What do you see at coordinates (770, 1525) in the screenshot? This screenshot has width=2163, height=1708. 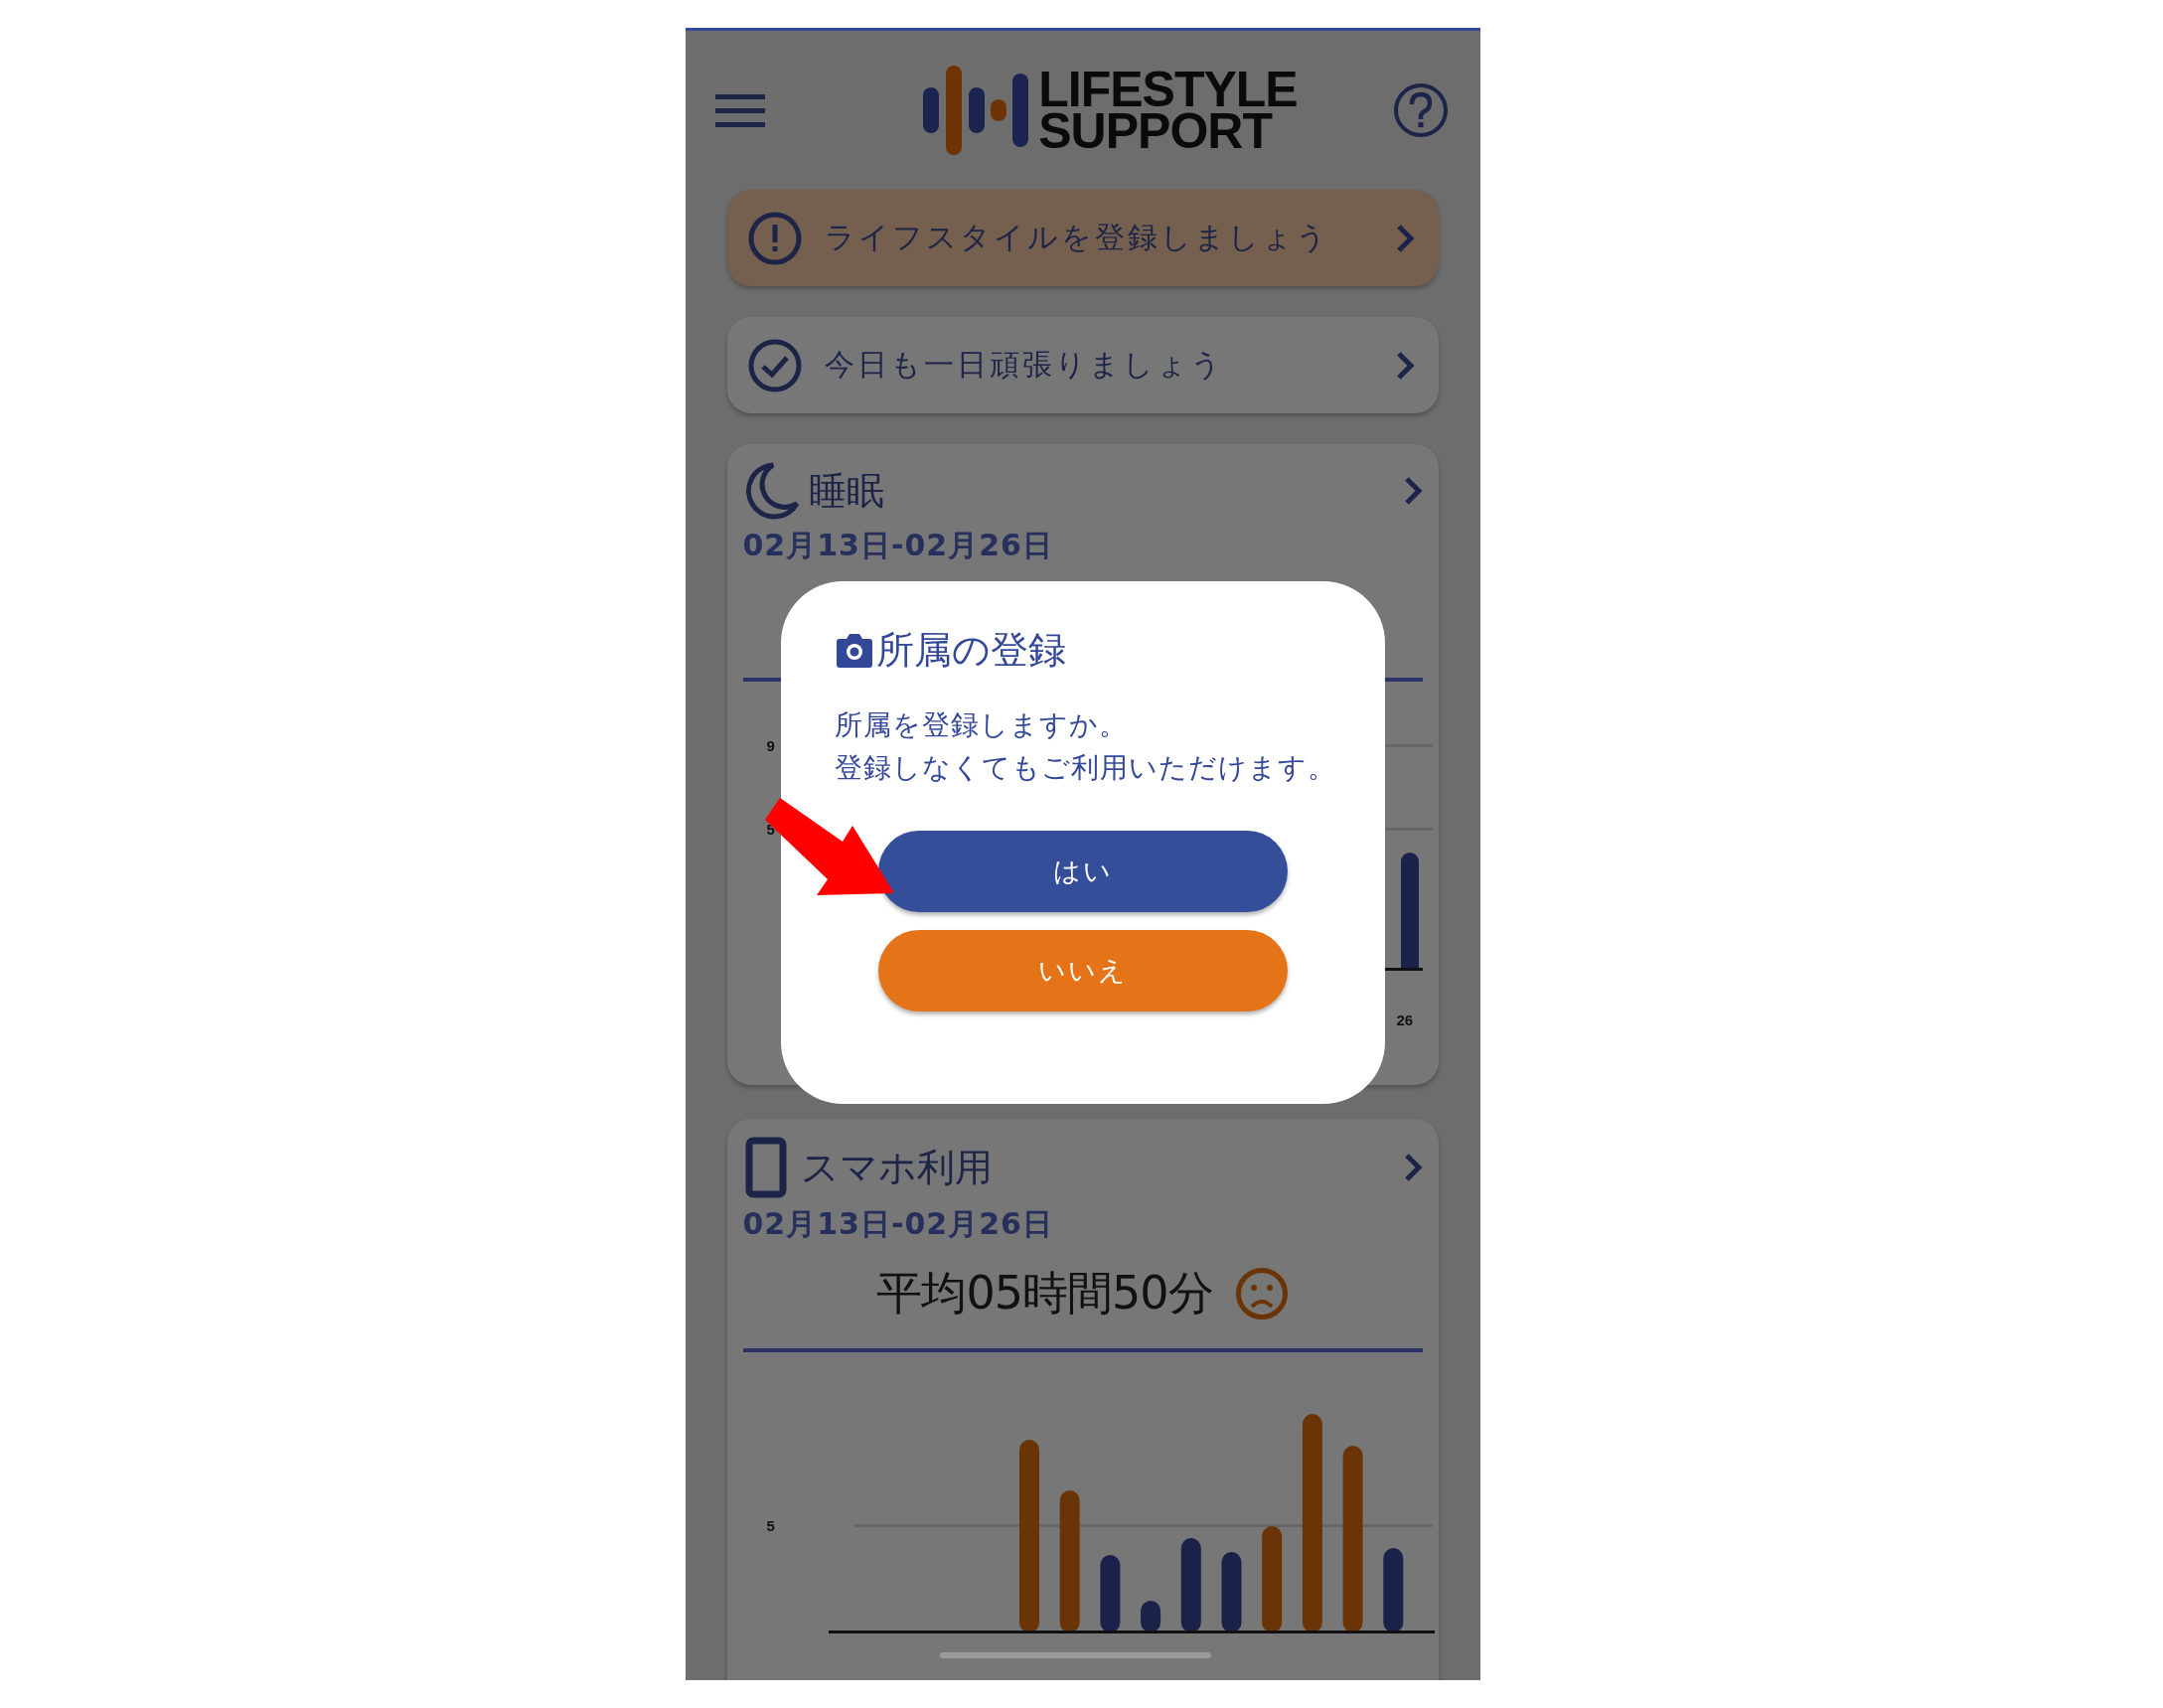 I see `axis-tick-label: 5` at bounding box center [770, 1525].